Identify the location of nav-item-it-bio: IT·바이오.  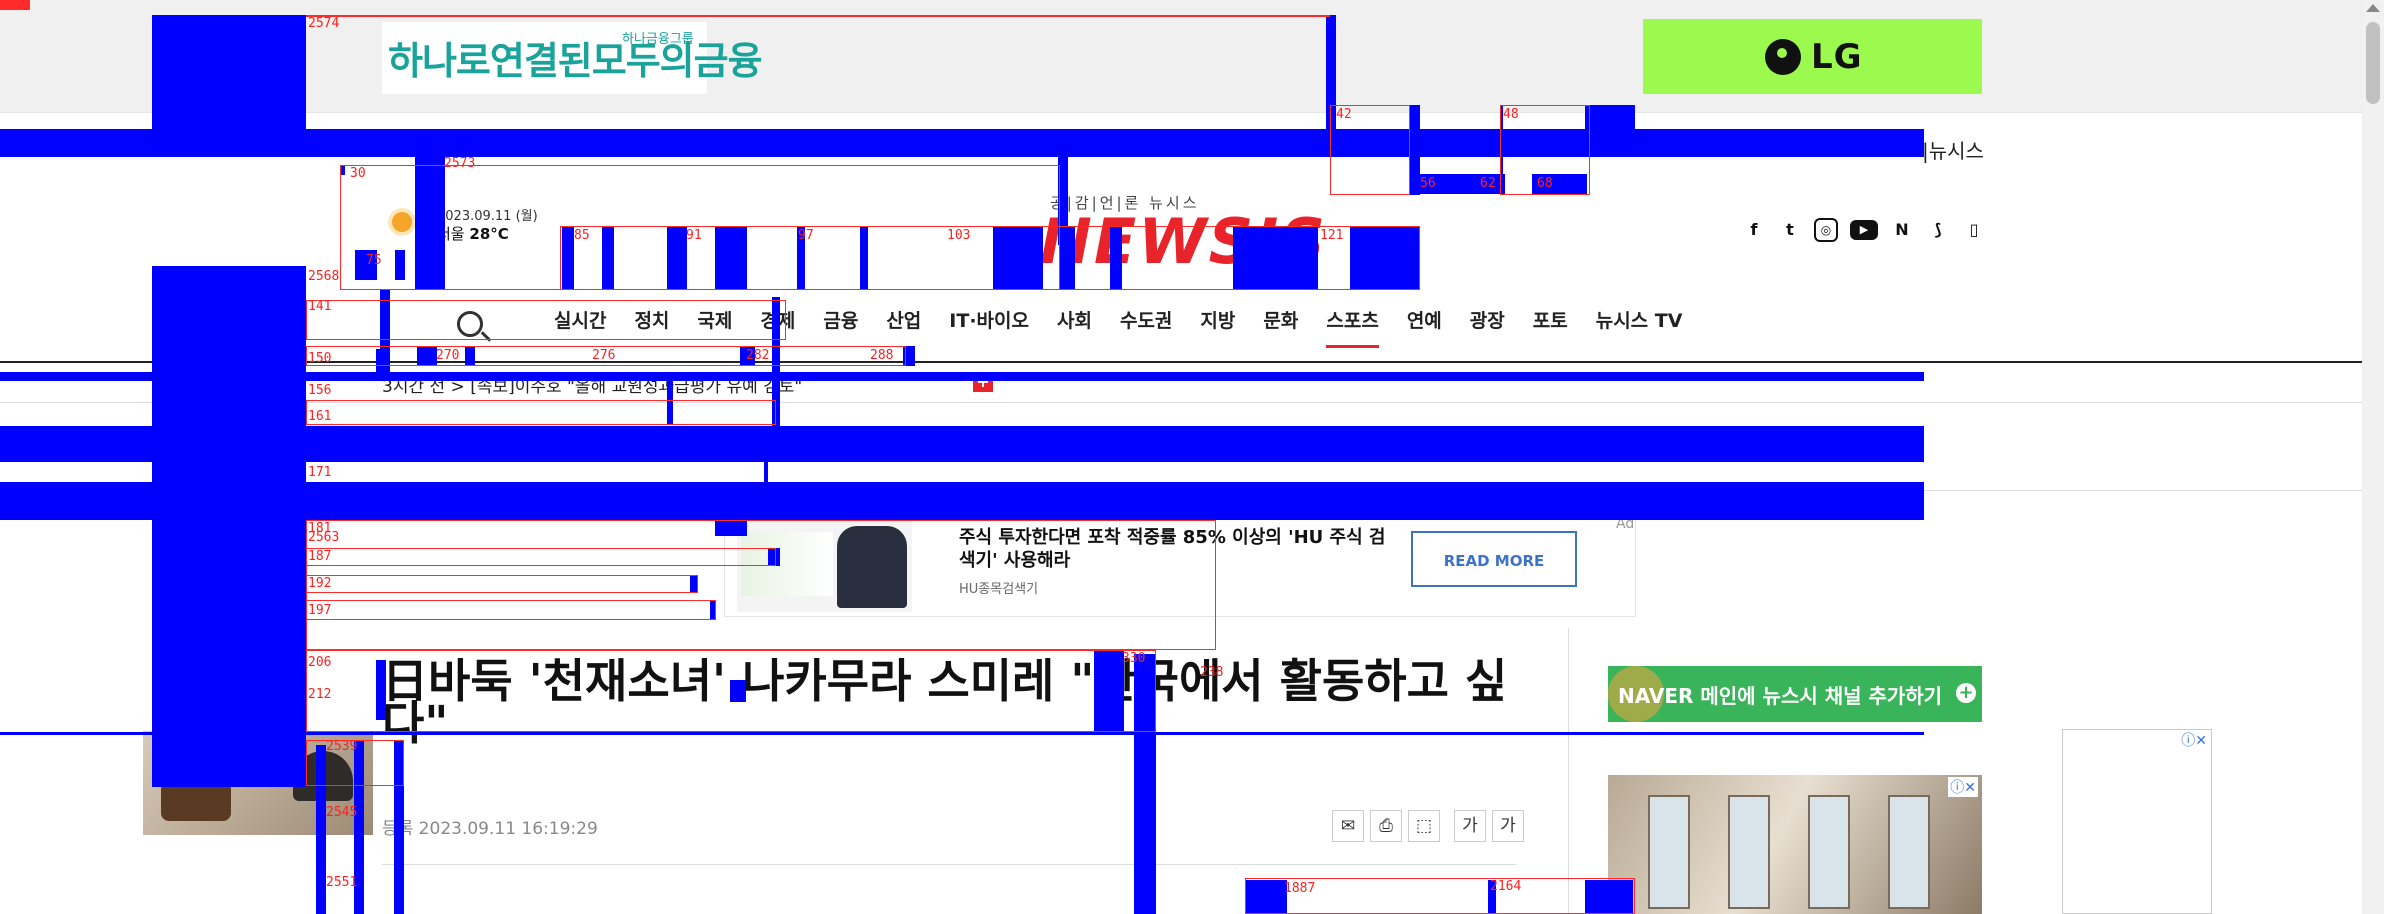
(989, 327).